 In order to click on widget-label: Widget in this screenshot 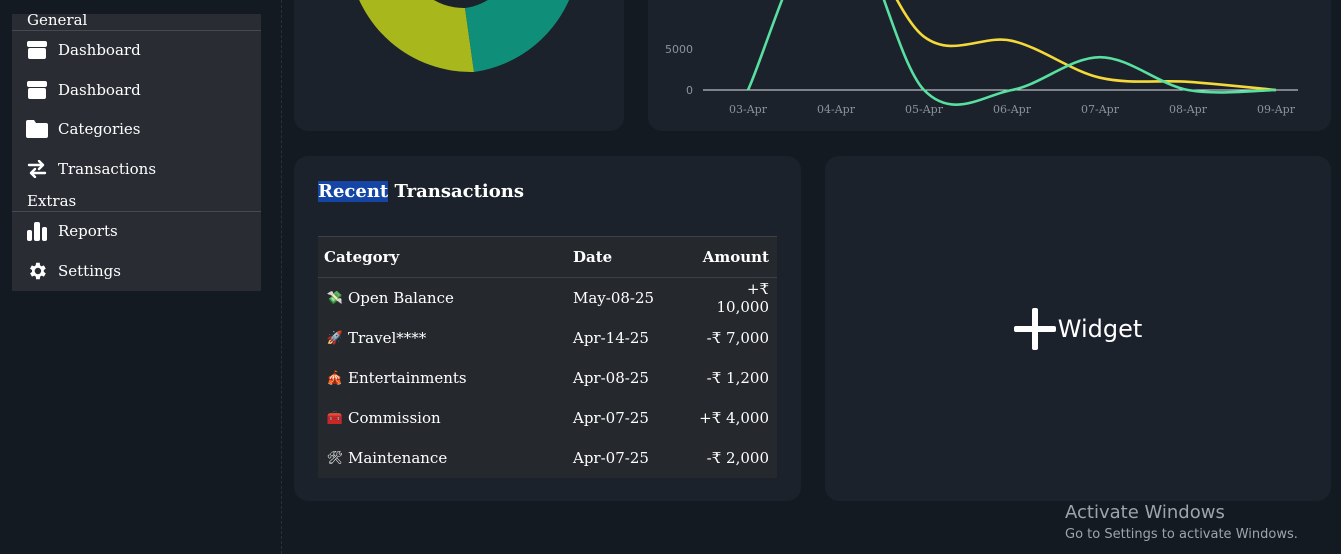, I will do `click(1100, 328)`.